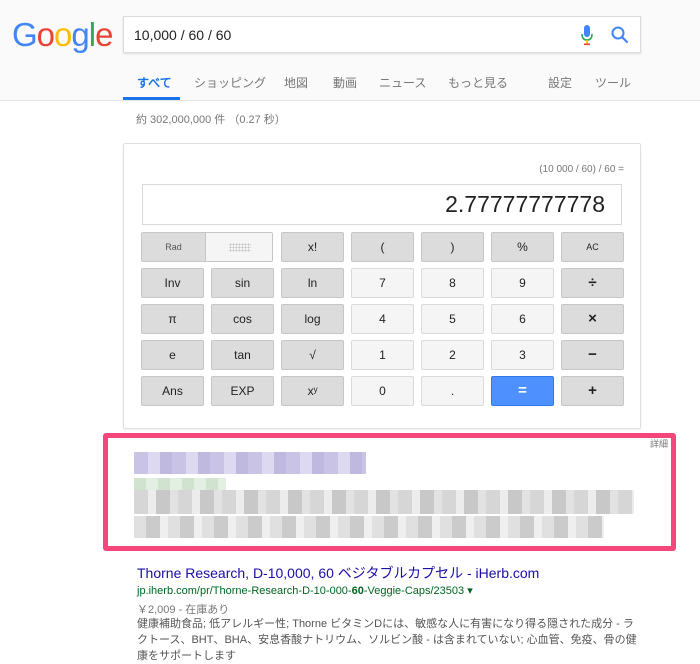 The height and width of the screenshot is (664, 700). Describe the element at coordinates (592, 283) in the screenshot. I see `divide-key: ÷` at that location.